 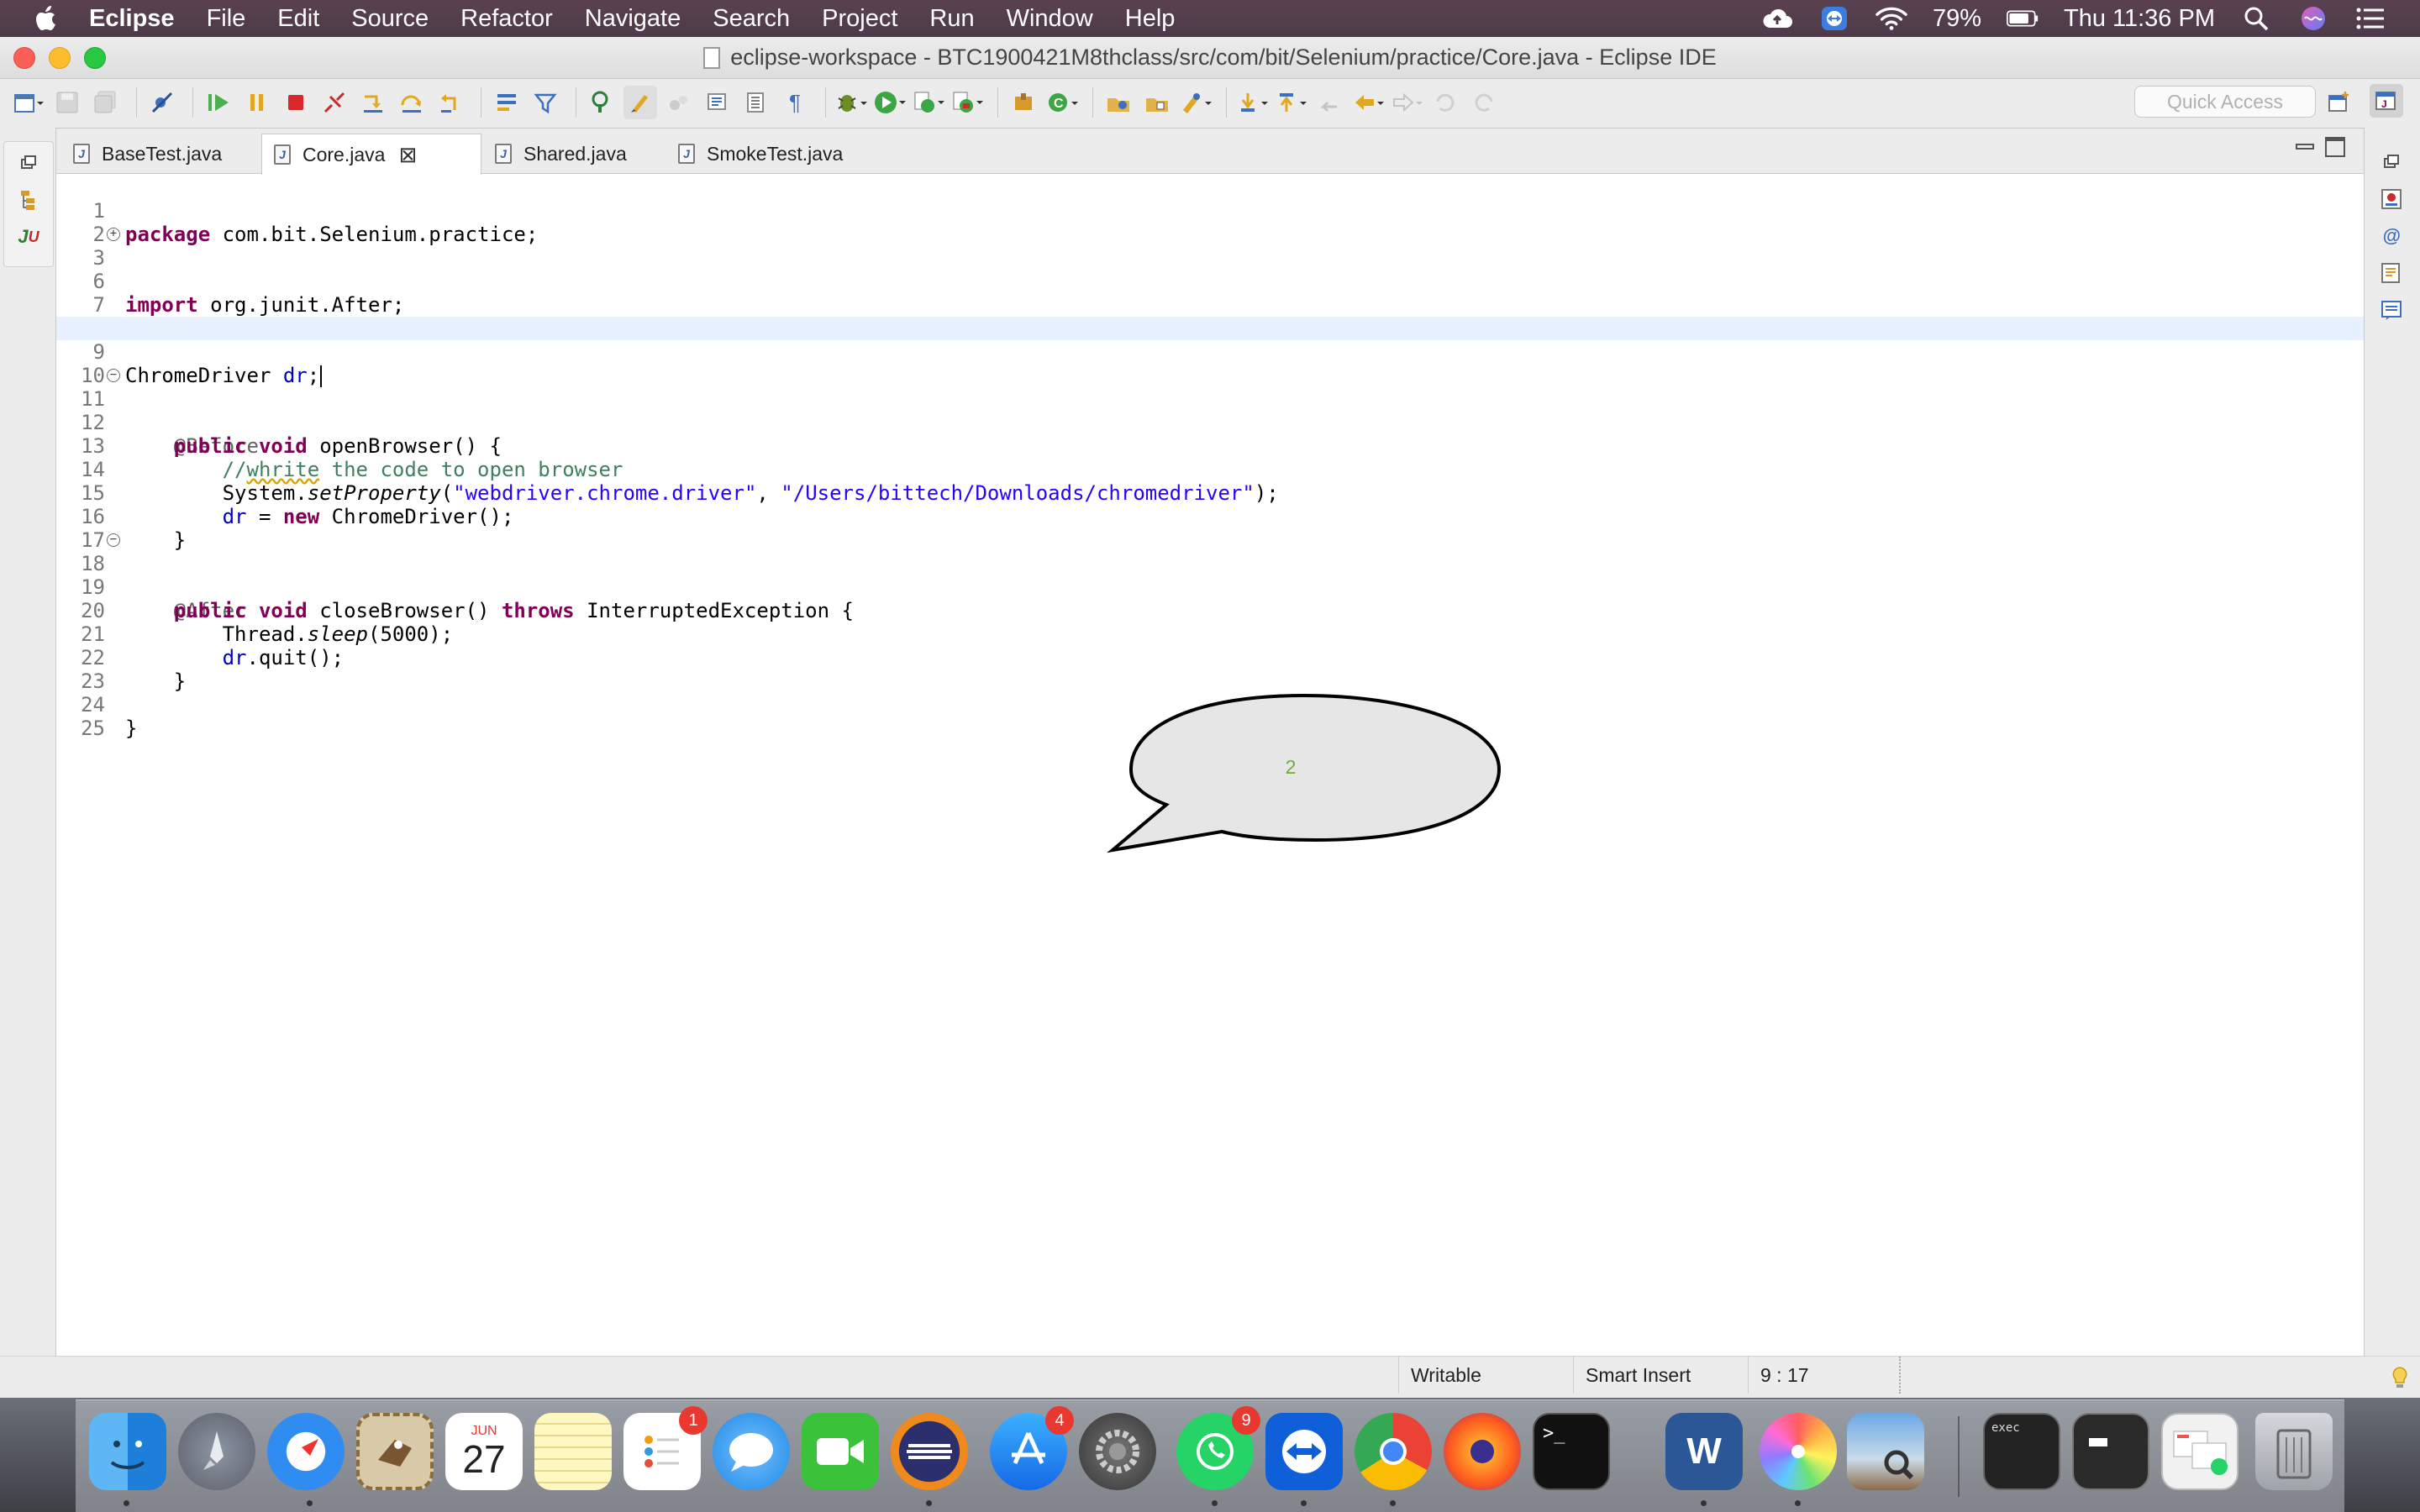 I want to click on close-tab-icon: ⊠, so click(x=407, y=155).